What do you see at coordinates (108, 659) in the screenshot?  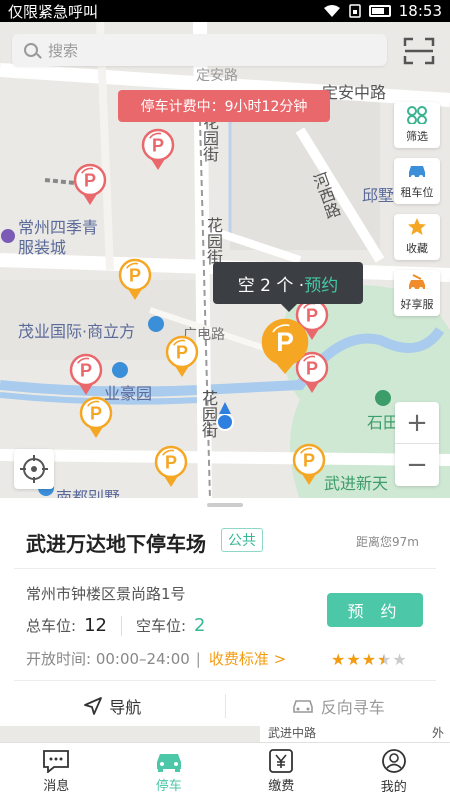 I see `lot-hours: 开放时间: 00:00–24:00` at bounding box center [108, 659].